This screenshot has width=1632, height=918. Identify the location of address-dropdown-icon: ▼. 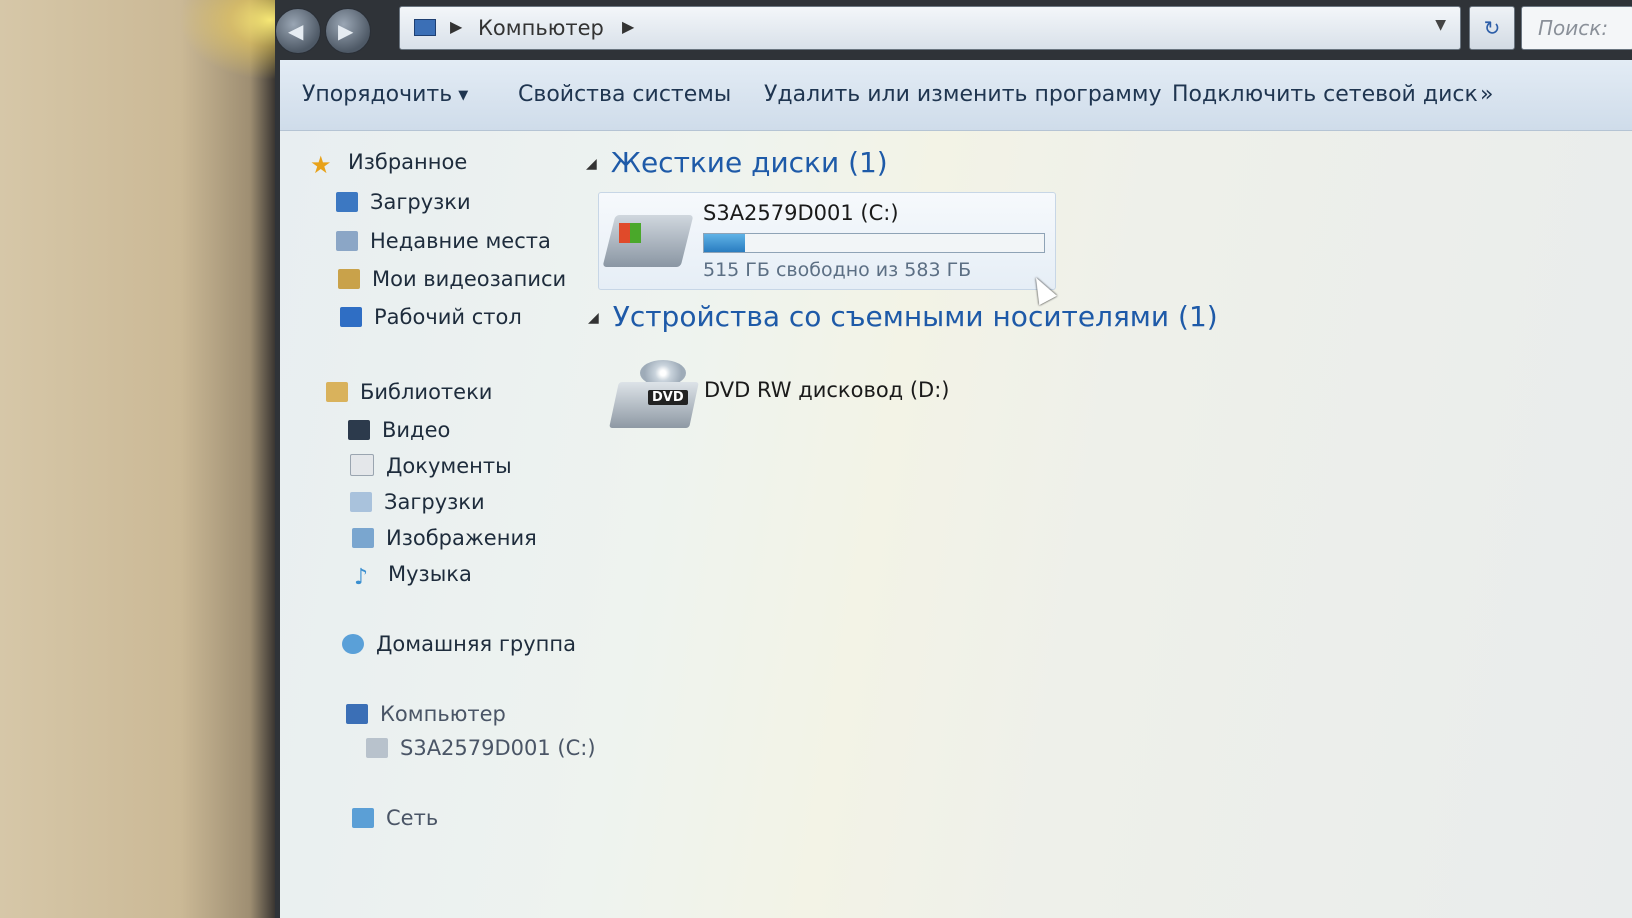
(1440, 25).